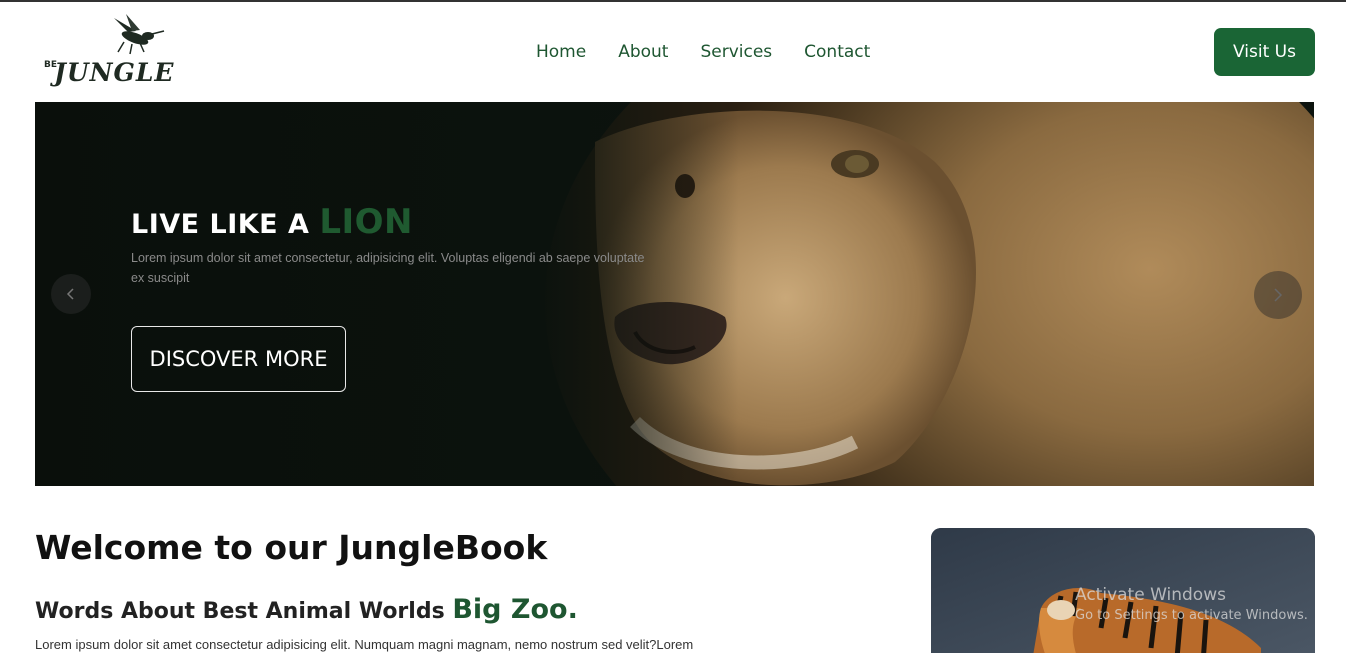 Image resolution: width=1346 pixels, height=653 pixels. I want to click on carousel-prev-button, so click(71, 294).